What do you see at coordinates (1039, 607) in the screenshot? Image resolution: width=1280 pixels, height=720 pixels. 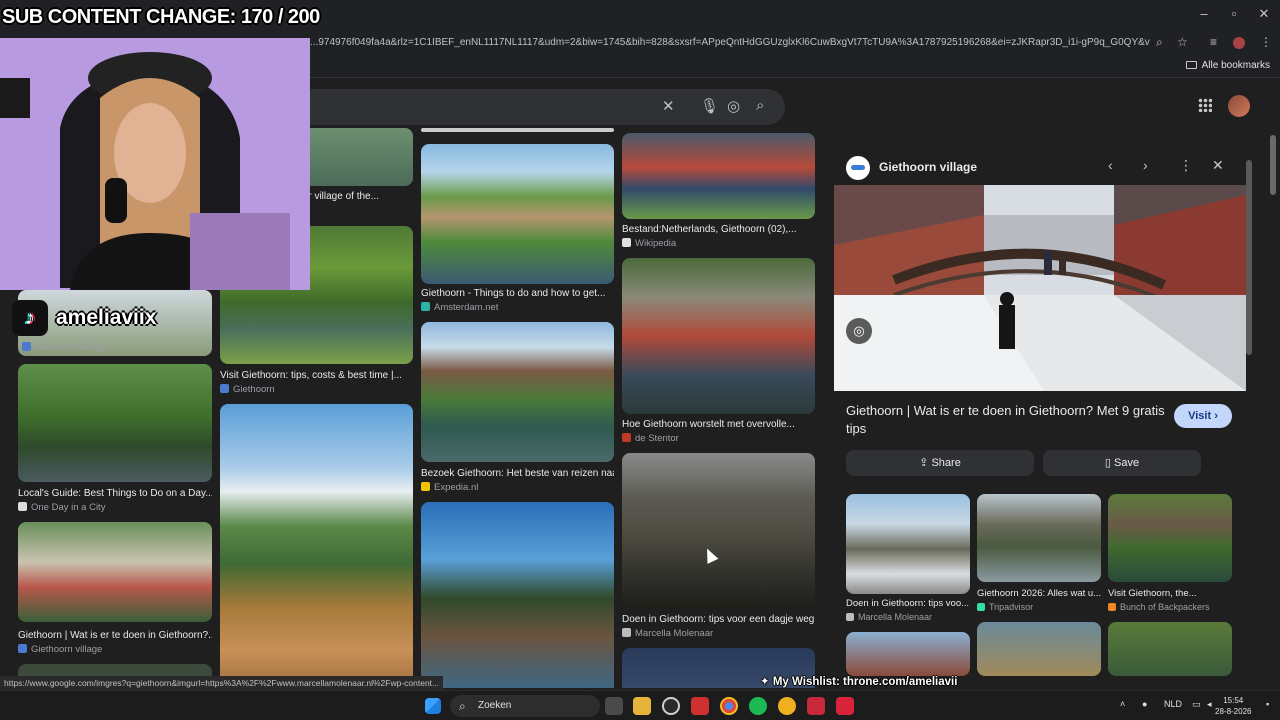 I see `related-source: Tripadvisor` at bounding box center [1039, 607].